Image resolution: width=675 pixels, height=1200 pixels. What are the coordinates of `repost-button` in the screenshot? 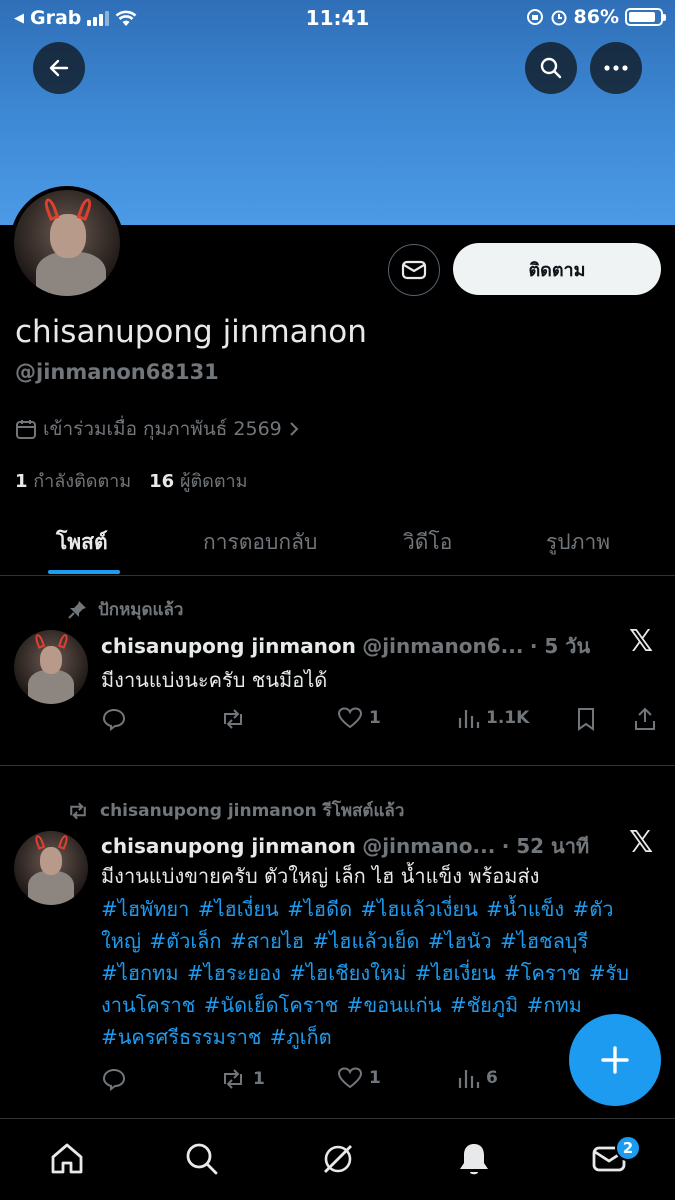 It's located at (233, 719).